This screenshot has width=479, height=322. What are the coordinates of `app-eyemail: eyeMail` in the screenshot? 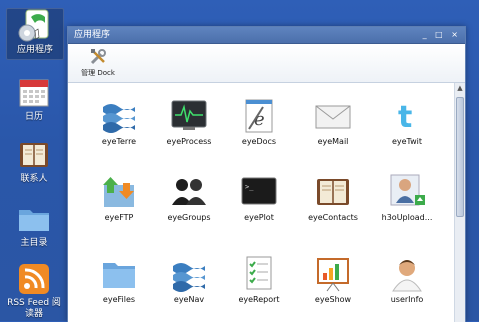 It's located at (333, 121).